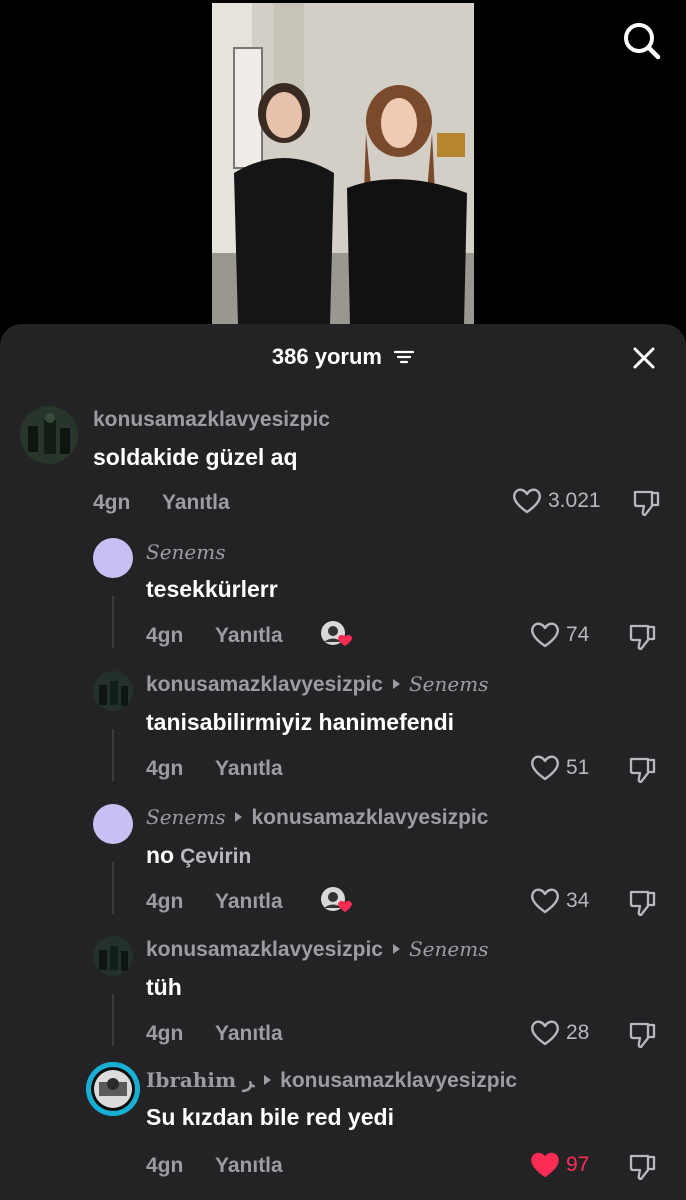  Describe the element at coordinates (559, 1165) in the screenshot. I see `like-button: 97` at that location.